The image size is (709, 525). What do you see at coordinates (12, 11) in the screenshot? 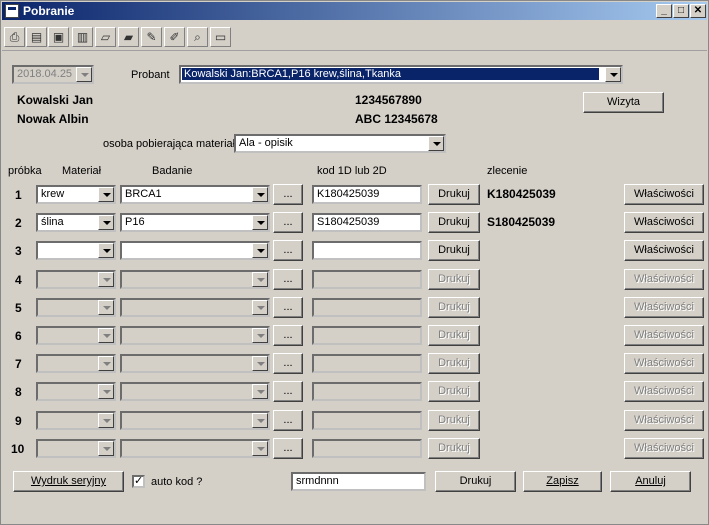
I see `app-icon` at bounding box center [12, 11].